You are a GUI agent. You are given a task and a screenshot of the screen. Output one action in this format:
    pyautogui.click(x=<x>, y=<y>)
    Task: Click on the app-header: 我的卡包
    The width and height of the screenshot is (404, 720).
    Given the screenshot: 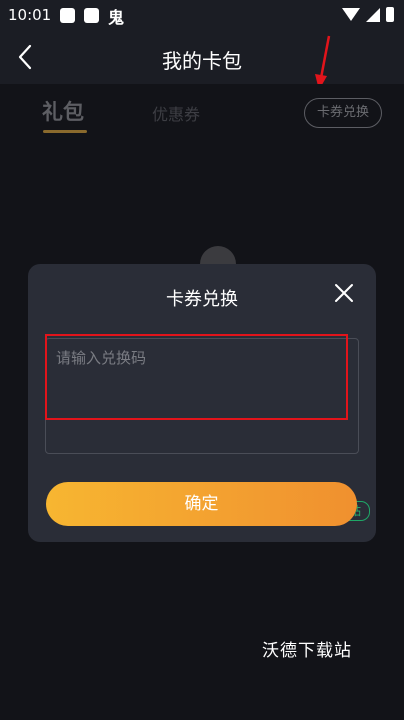 What is the action you would take?
    pyautogui.click(x=202, y=58)
    